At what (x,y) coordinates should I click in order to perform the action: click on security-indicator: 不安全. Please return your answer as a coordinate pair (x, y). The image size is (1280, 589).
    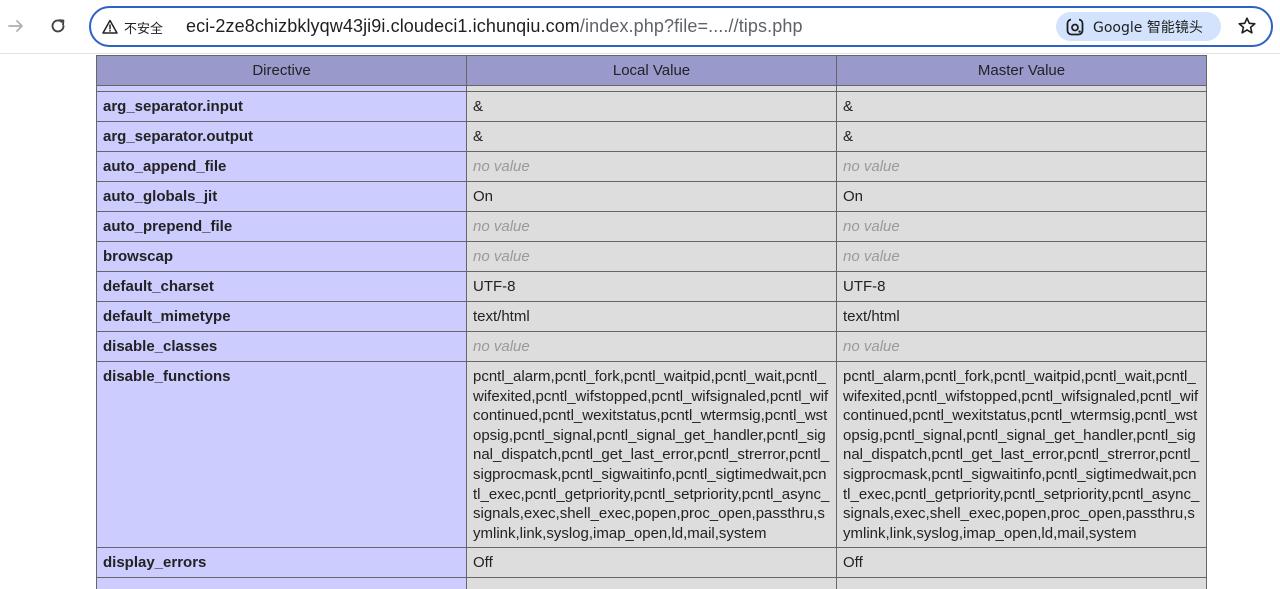
    Looking at the image, I should click on (132, 27).